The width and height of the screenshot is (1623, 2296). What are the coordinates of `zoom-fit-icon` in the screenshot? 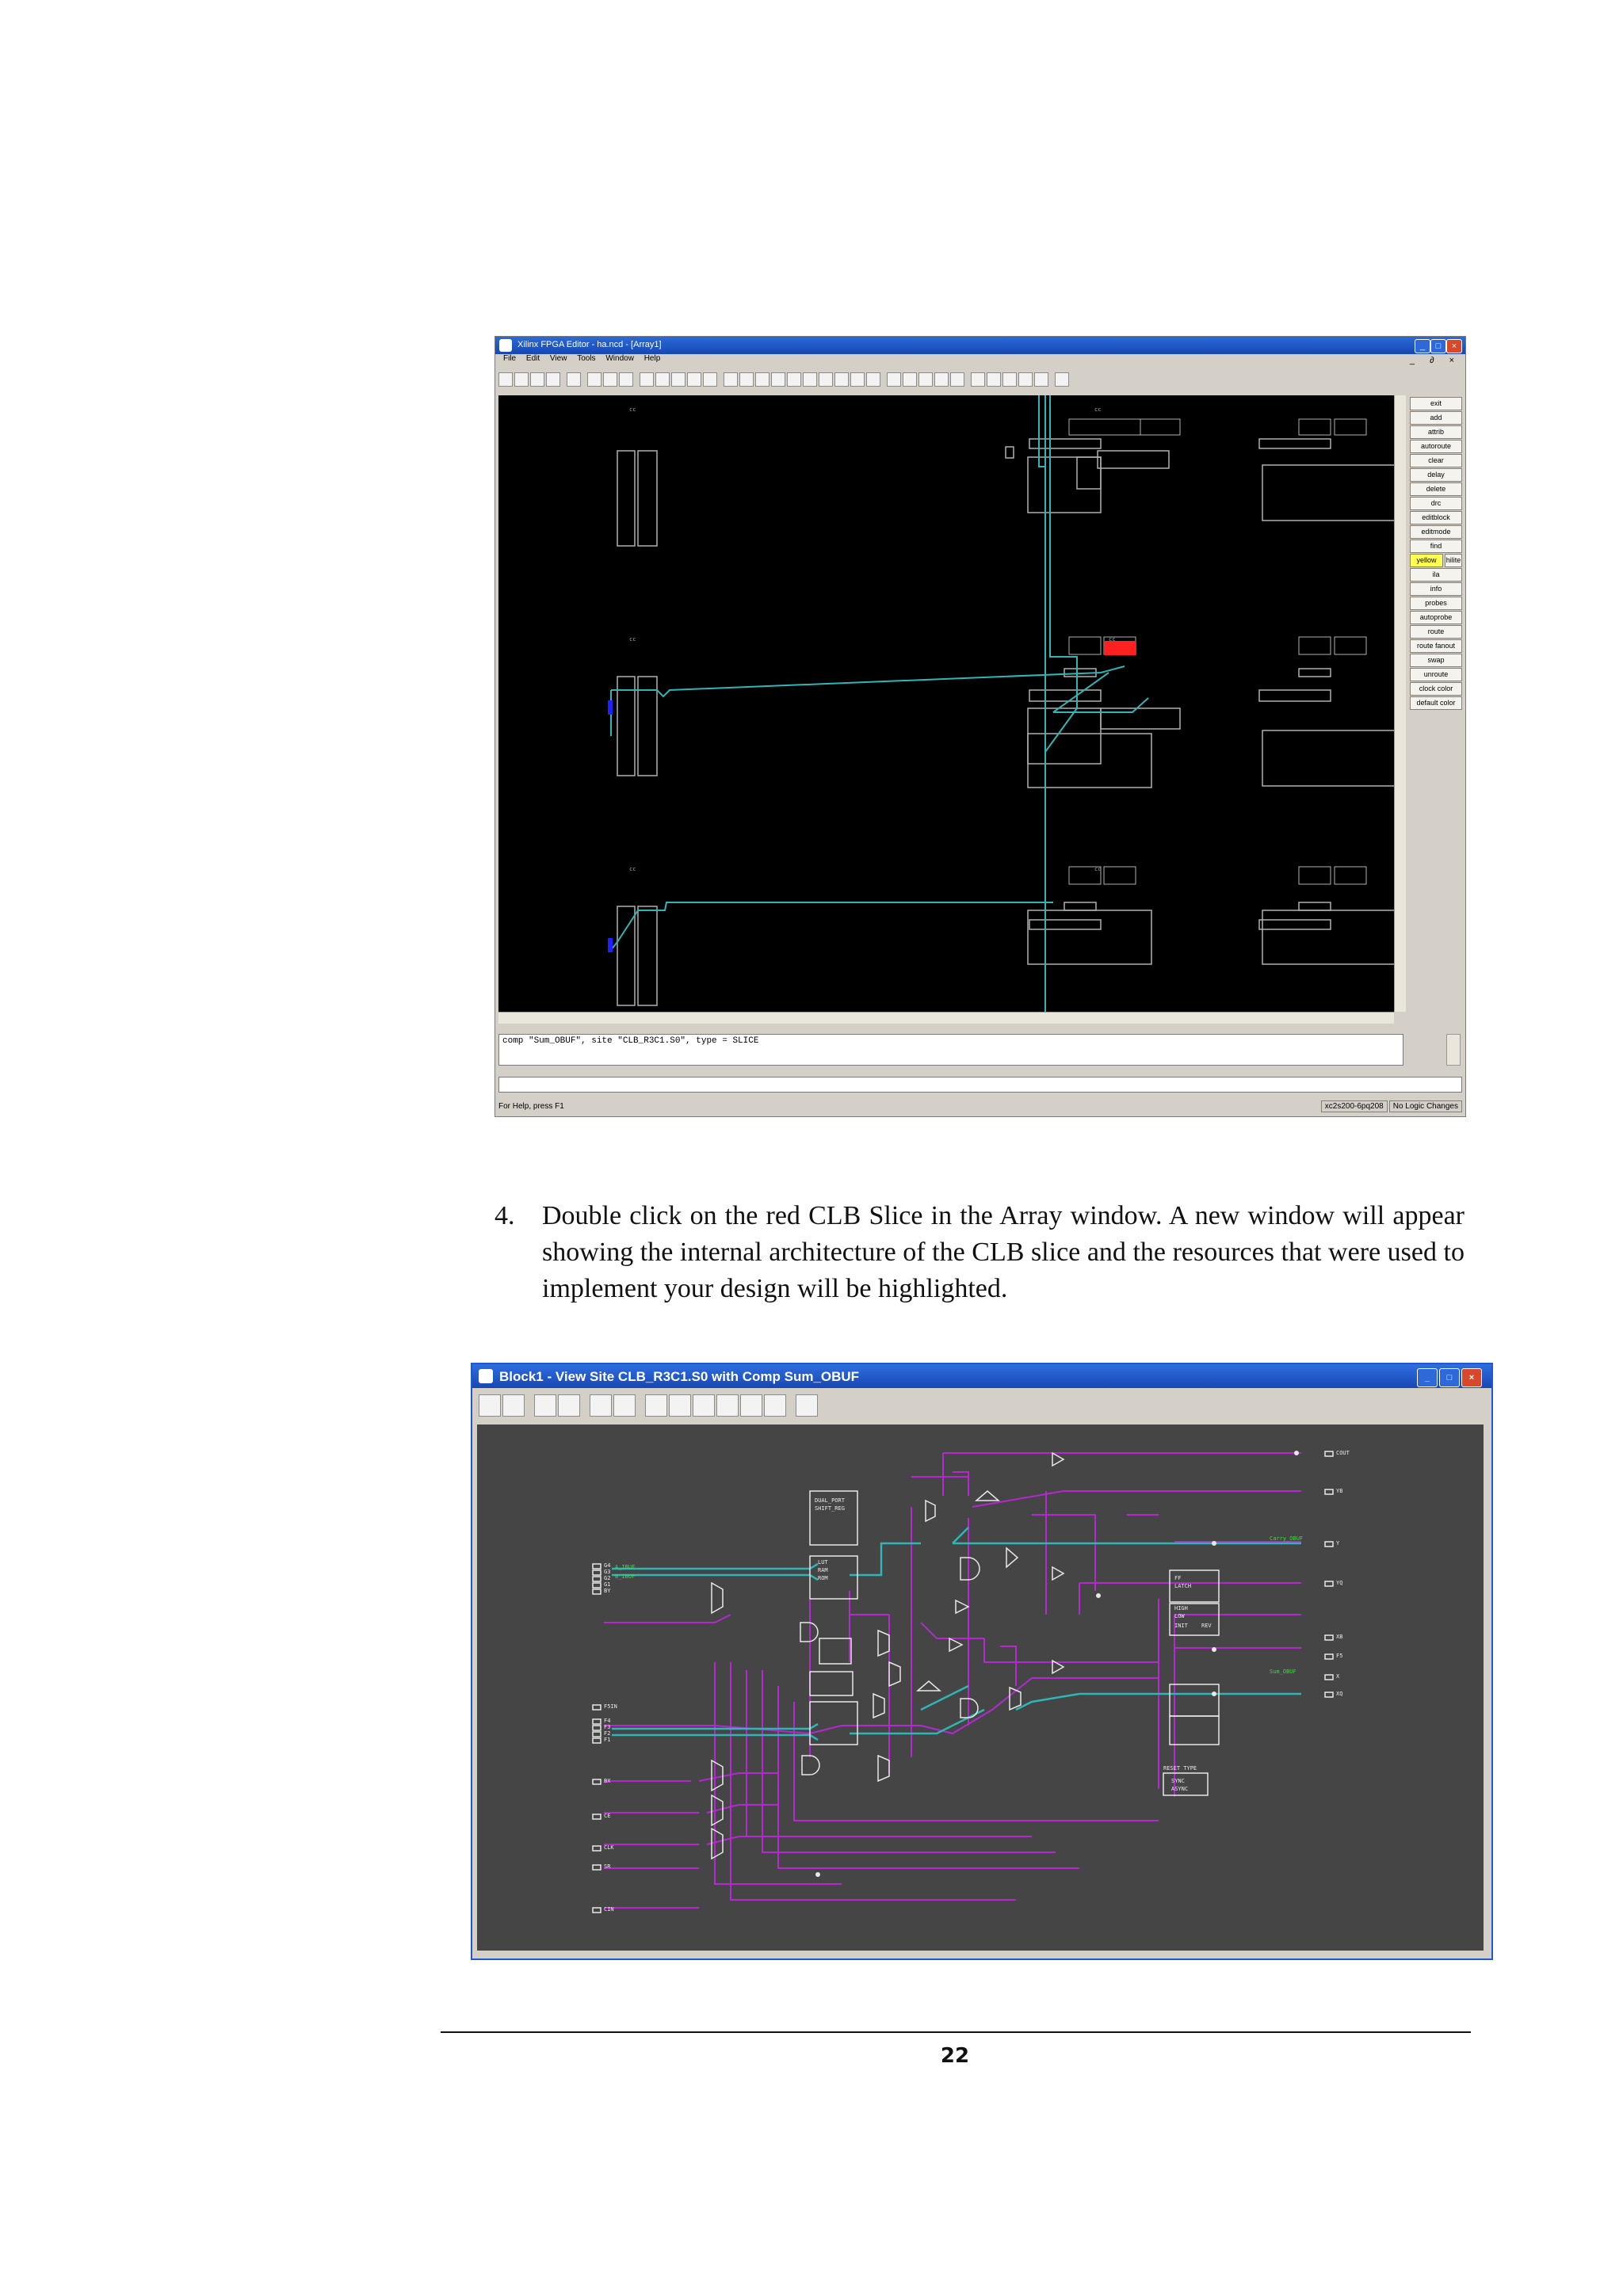 It's located at (656, 1405).